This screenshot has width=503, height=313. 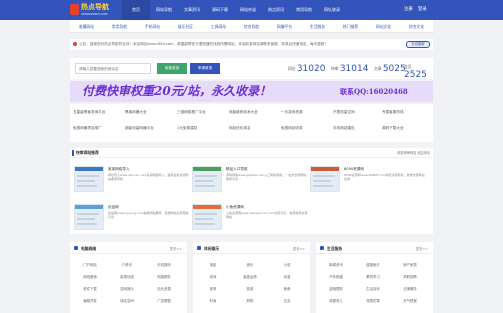 I want to click on text-link: 三维网络推广平台, so click(x=203, y=112).